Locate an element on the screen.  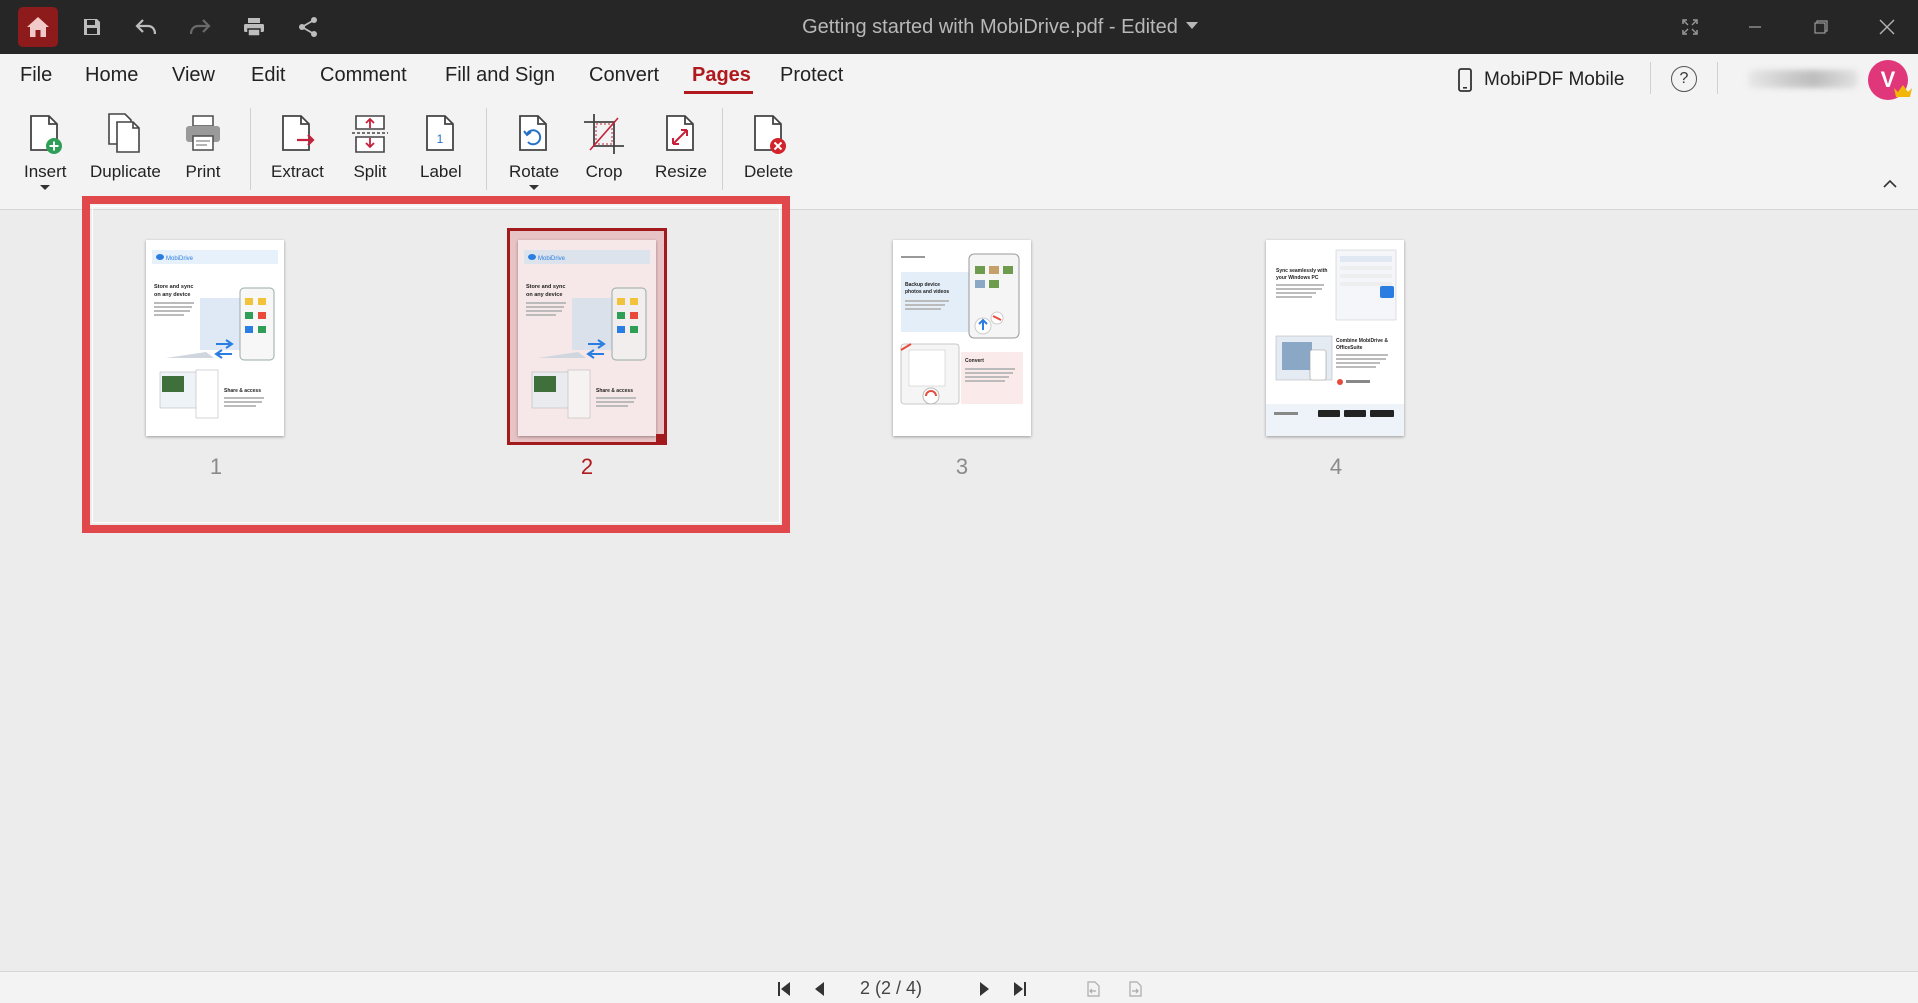
insert-dropdown-icon is located at coordinates (45, 187).